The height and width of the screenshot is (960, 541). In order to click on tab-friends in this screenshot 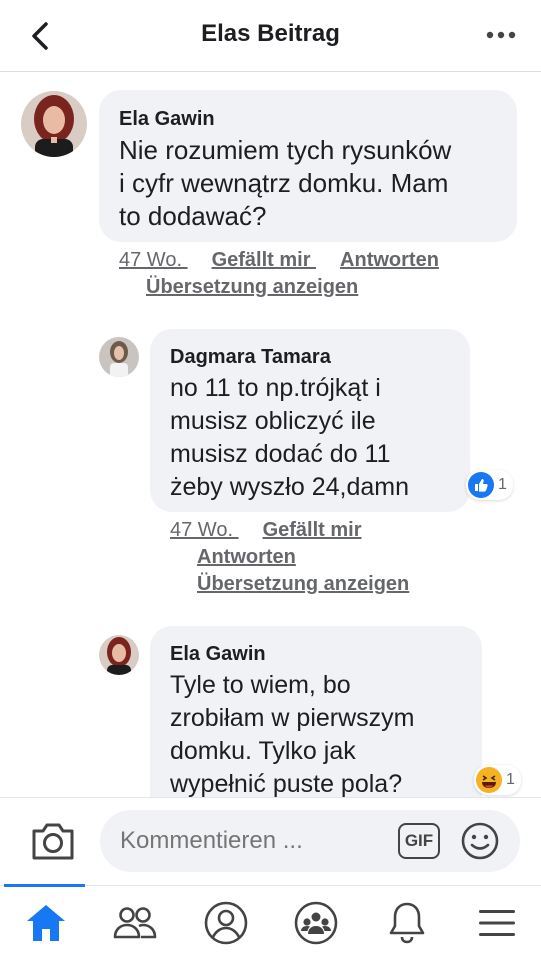, I will do `click(135, 923)`.